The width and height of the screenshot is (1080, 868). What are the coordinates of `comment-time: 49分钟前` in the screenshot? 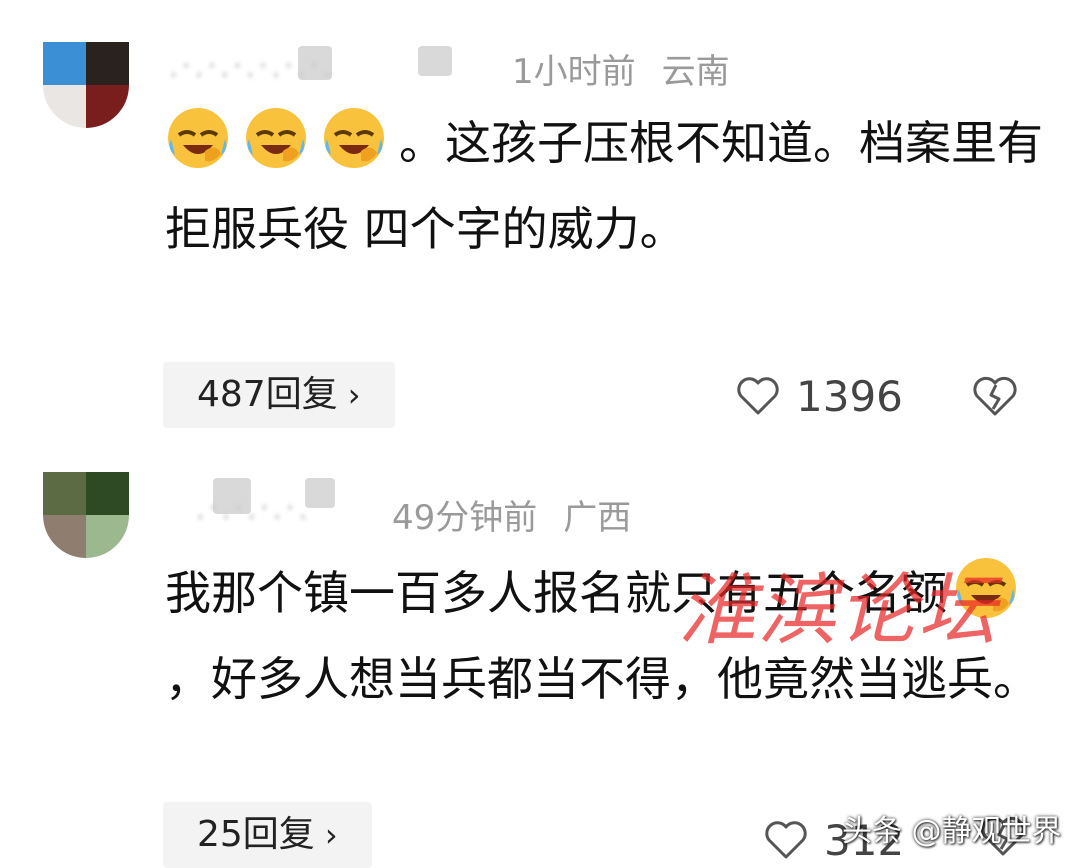 It's located at (465, 518).